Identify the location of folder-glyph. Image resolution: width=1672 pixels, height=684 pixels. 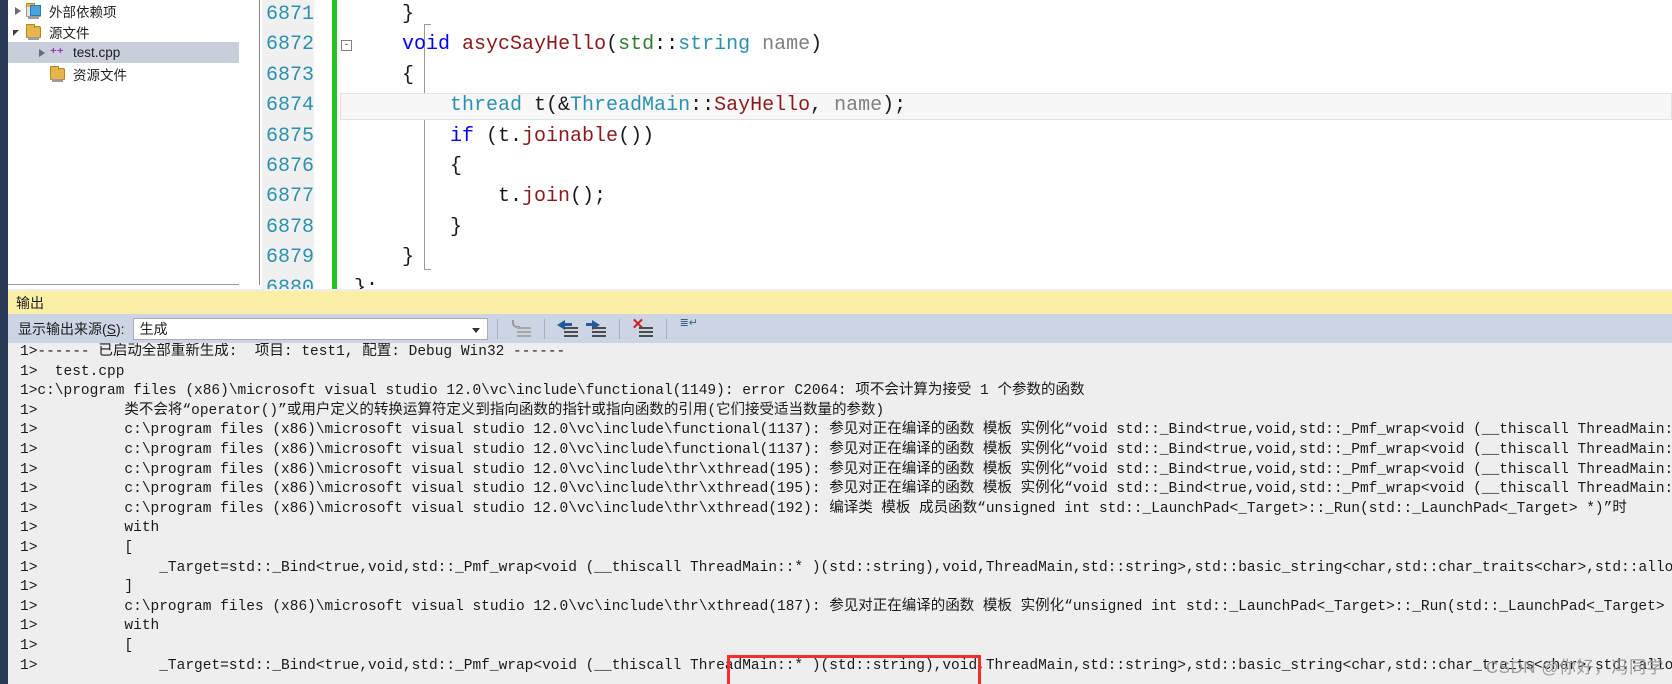
(57, 73).